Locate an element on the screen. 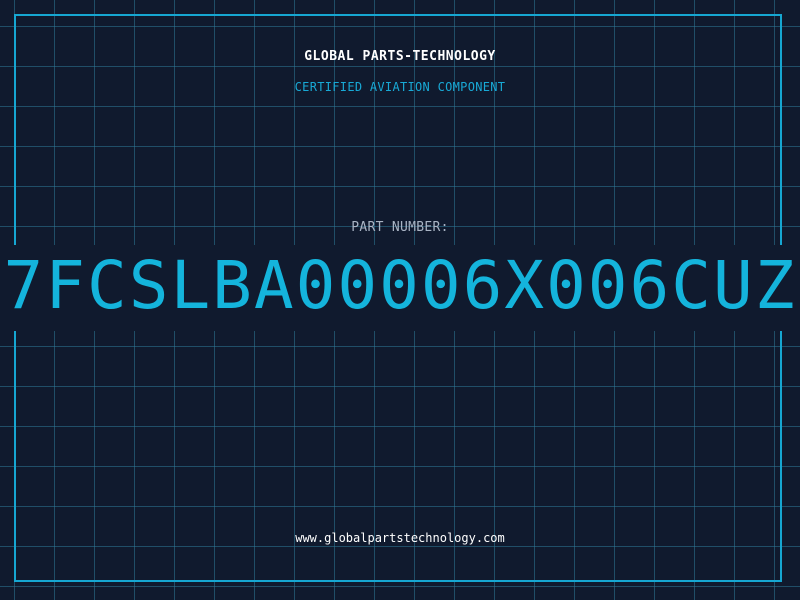  company-name: GLOBAL PARTS-TECHNOLOGY is located at coordinates (400, 56).